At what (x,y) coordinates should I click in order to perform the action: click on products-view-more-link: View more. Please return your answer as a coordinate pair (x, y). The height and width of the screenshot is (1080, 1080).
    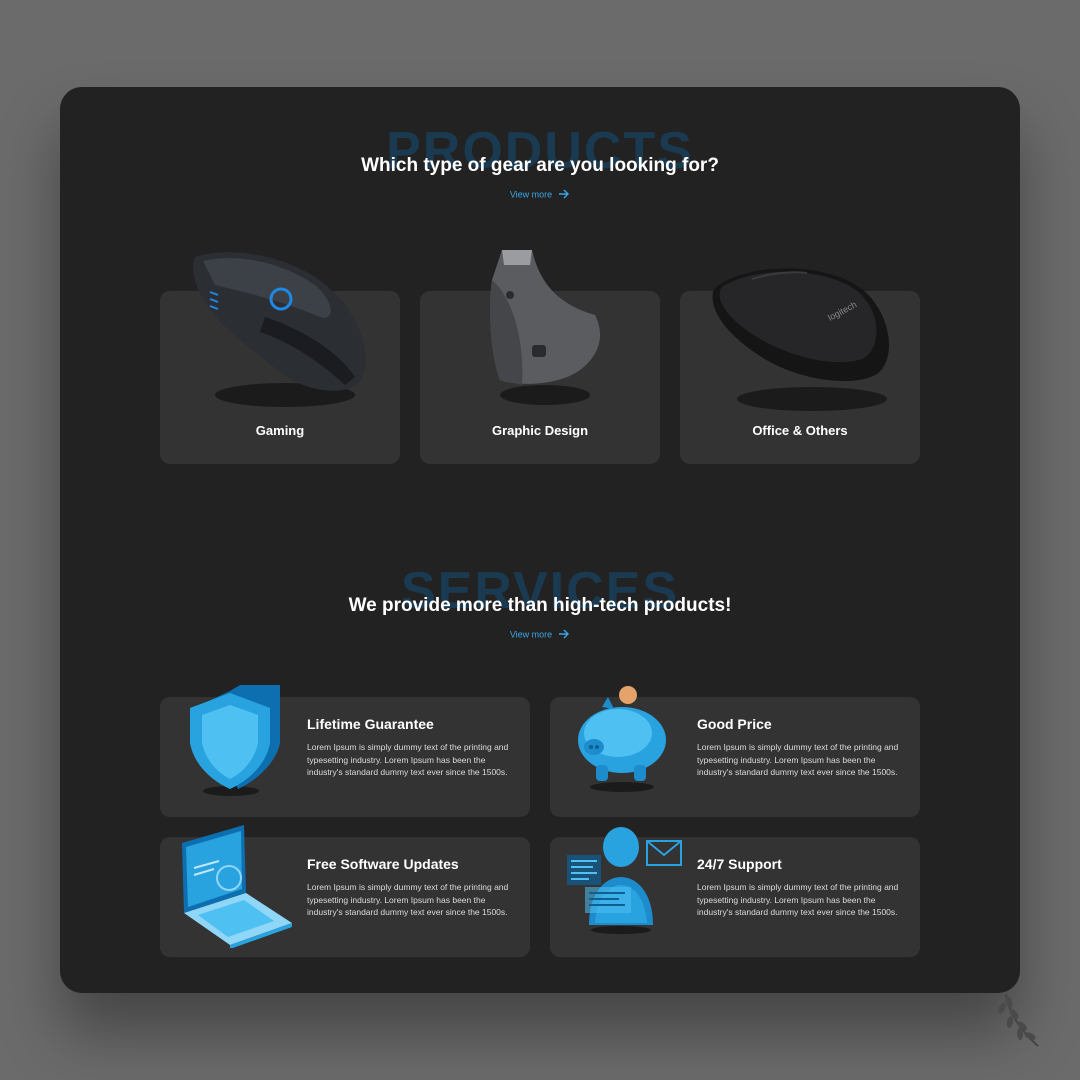
    Looking at the image, I should click on (540, 195).